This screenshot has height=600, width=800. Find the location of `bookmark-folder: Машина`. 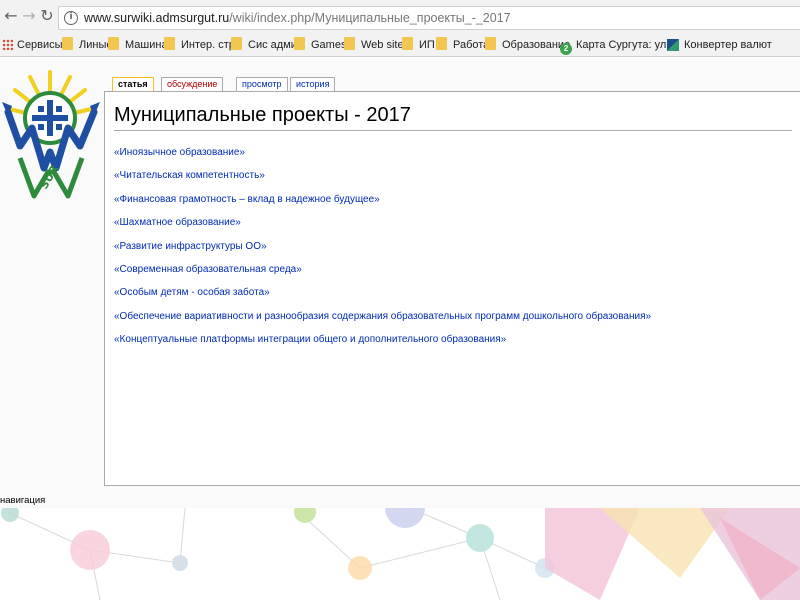

bookmark-folder: Машина is located at coordinates (138, 45).